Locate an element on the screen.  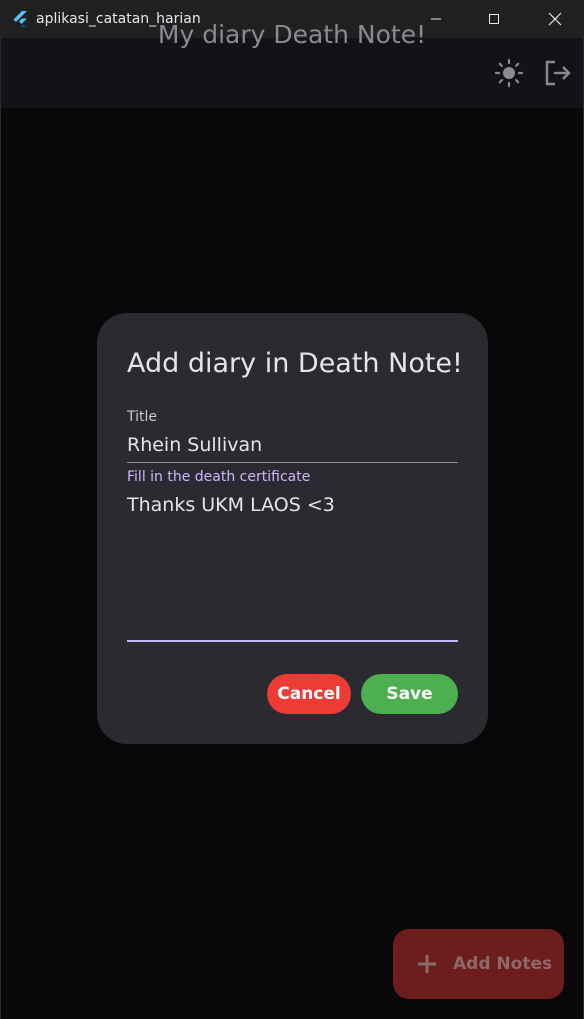
page-title: My diary Death Note! is located at coordinates (292, 34).